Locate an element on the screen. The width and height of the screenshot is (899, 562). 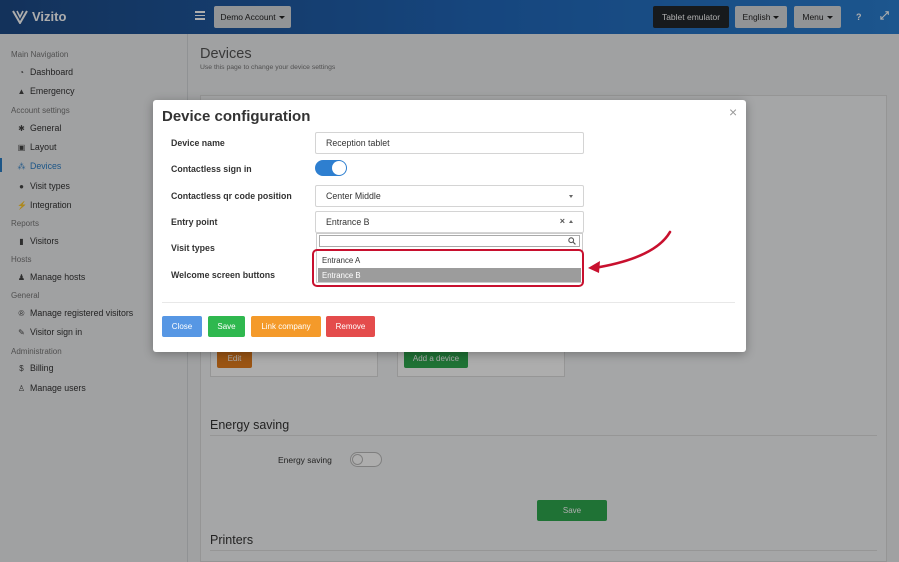
save-button: Save is located at coordinates (226, 326).